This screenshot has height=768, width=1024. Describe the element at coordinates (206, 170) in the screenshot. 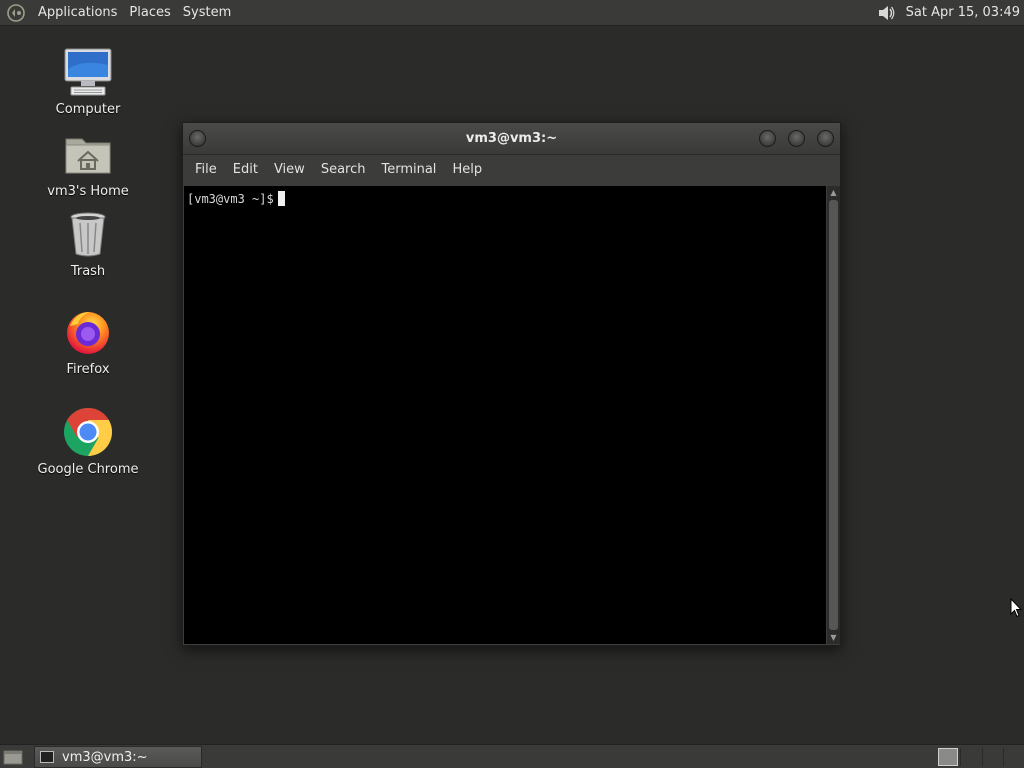

I see `menu-file: File` at that location.